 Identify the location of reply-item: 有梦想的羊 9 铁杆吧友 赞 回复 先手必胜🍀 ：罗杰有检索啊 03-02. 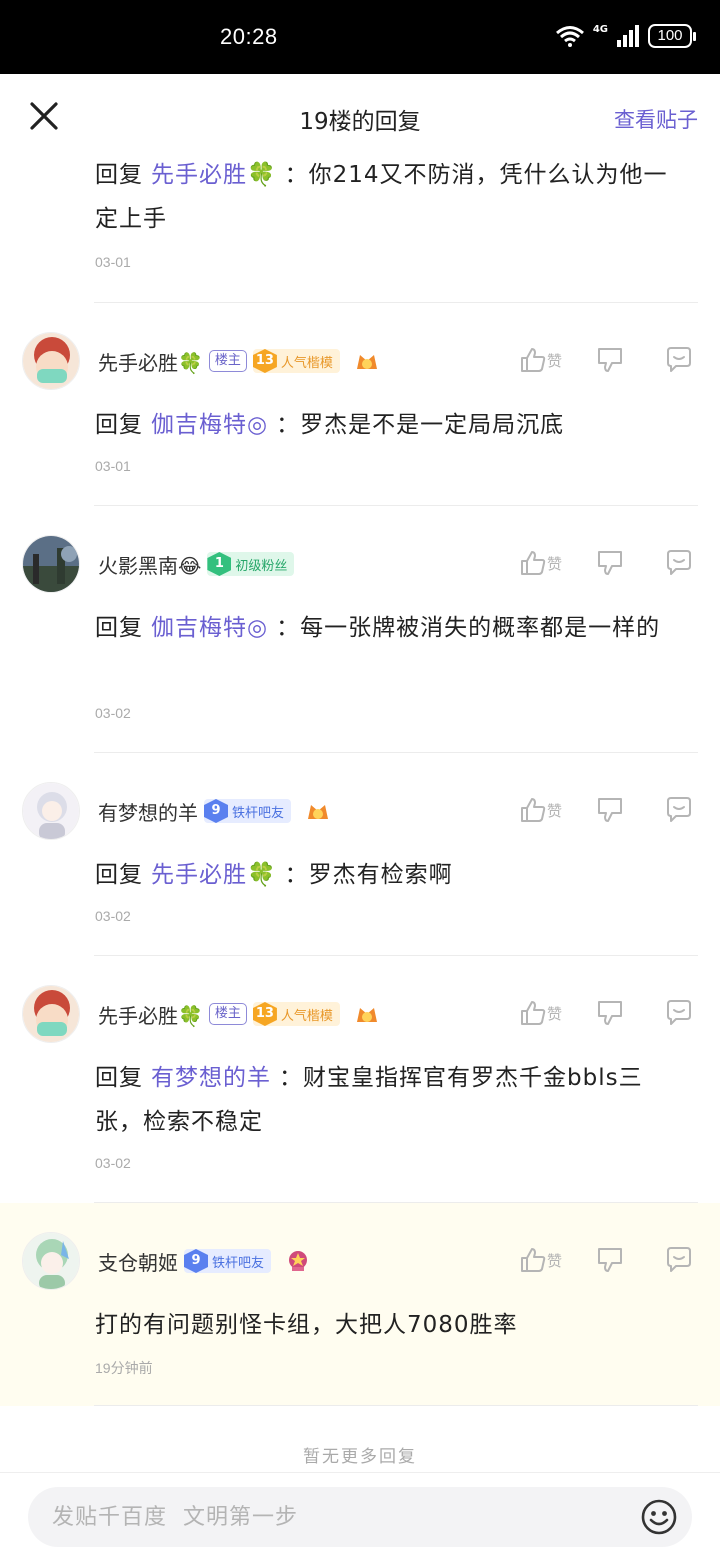
(360, 854).